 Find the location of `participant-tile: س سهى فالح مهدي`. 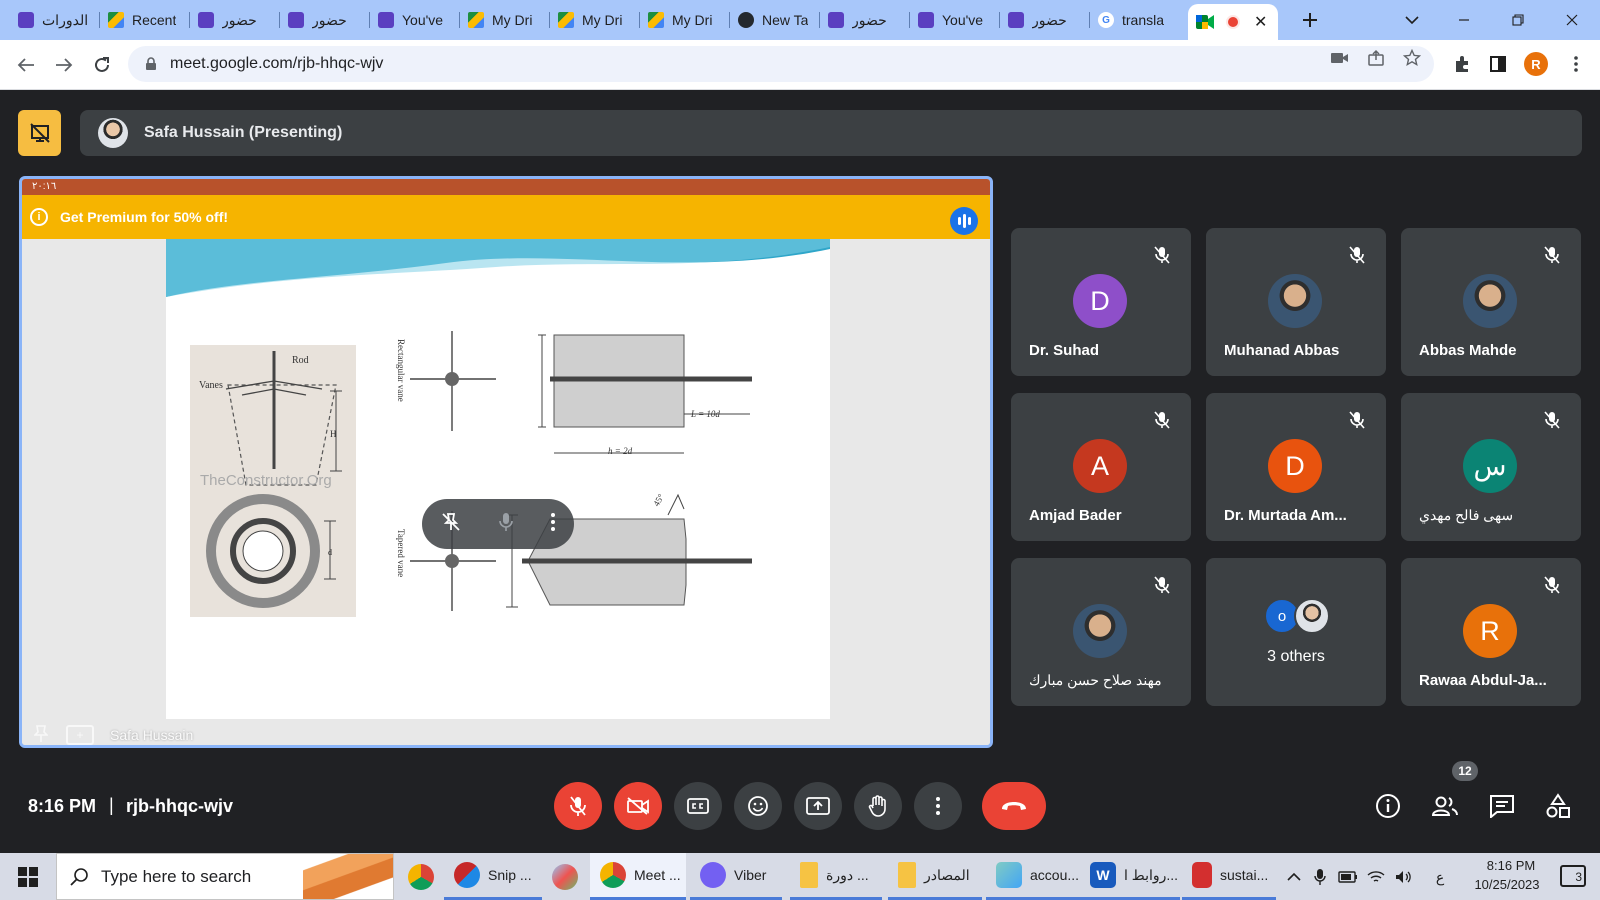

participant-tile: س سهى فالح مهدي is located at coordinates (1491, 467).